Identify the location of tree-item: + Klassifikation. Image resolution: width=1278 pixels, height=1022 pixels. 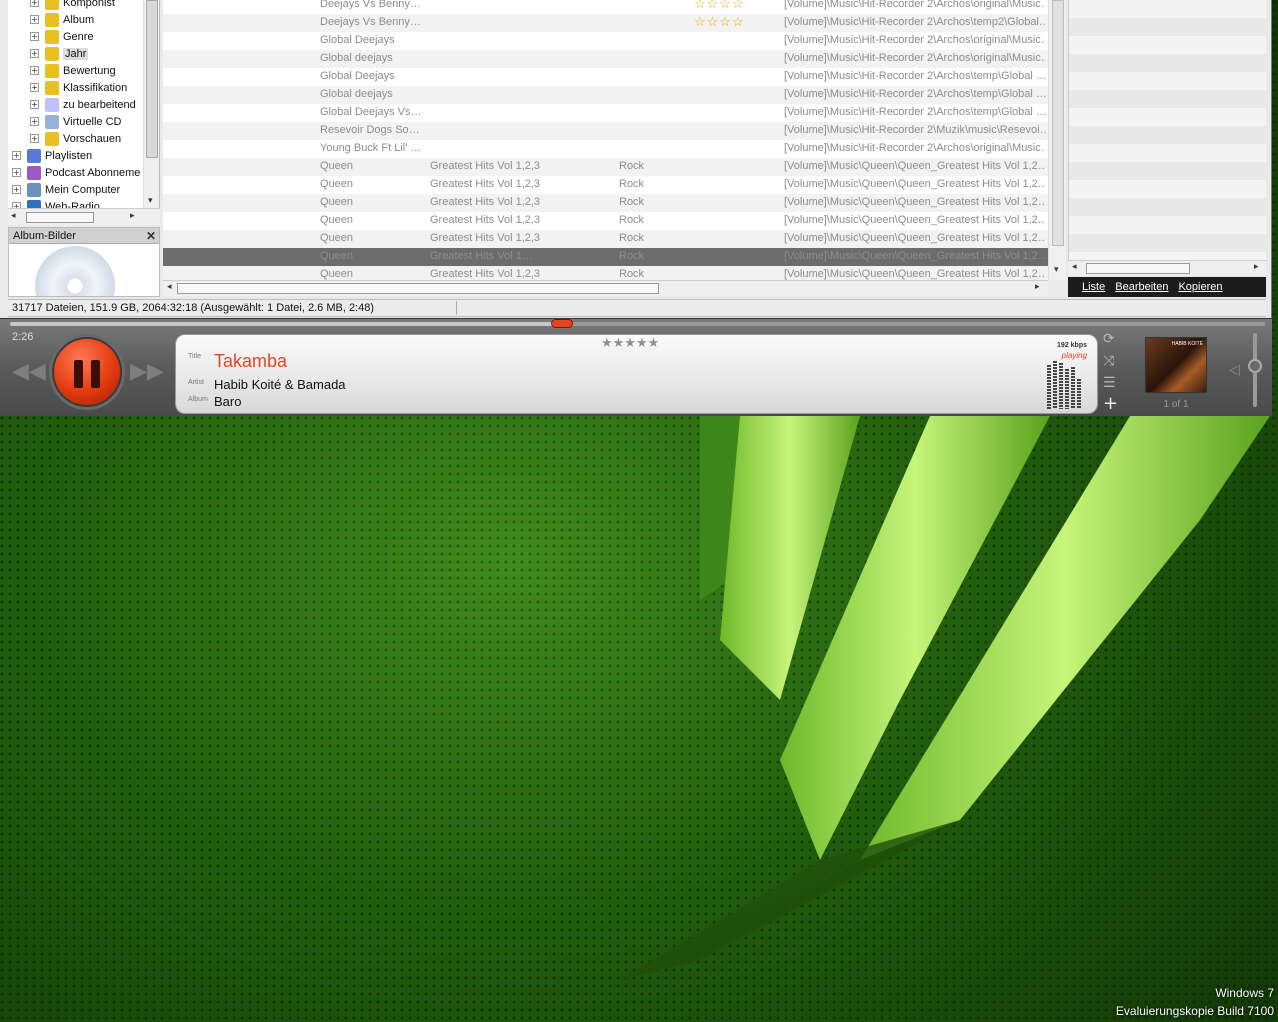
(78, 87).